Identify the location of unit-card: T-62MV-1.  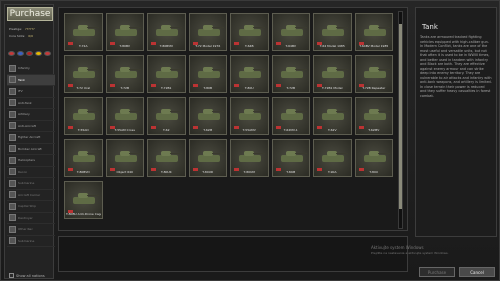
(290, 116).